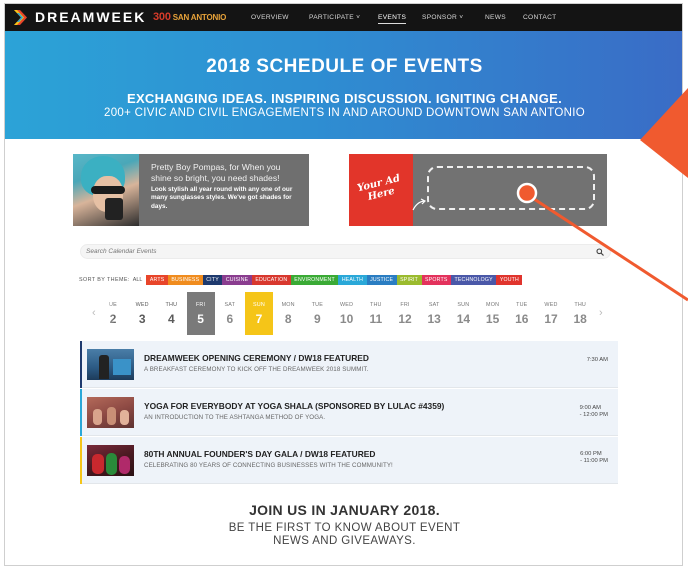 The image size is (688, 569). I want to click on nav-overview: OVERVIEW, so click(270, 17).